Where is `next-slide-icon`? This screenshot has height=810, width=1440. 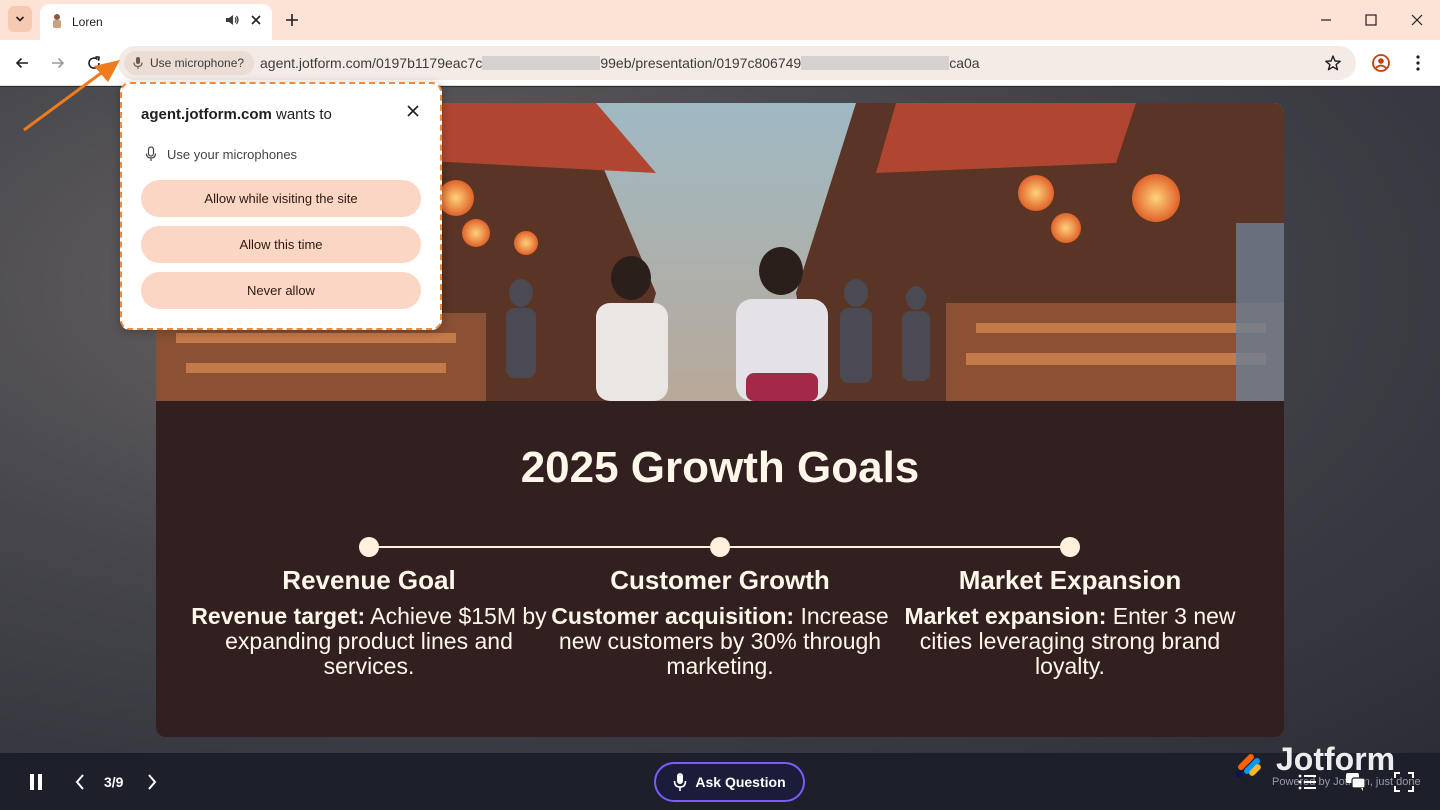
next-slide-icon is located at coordinates (152, 782).